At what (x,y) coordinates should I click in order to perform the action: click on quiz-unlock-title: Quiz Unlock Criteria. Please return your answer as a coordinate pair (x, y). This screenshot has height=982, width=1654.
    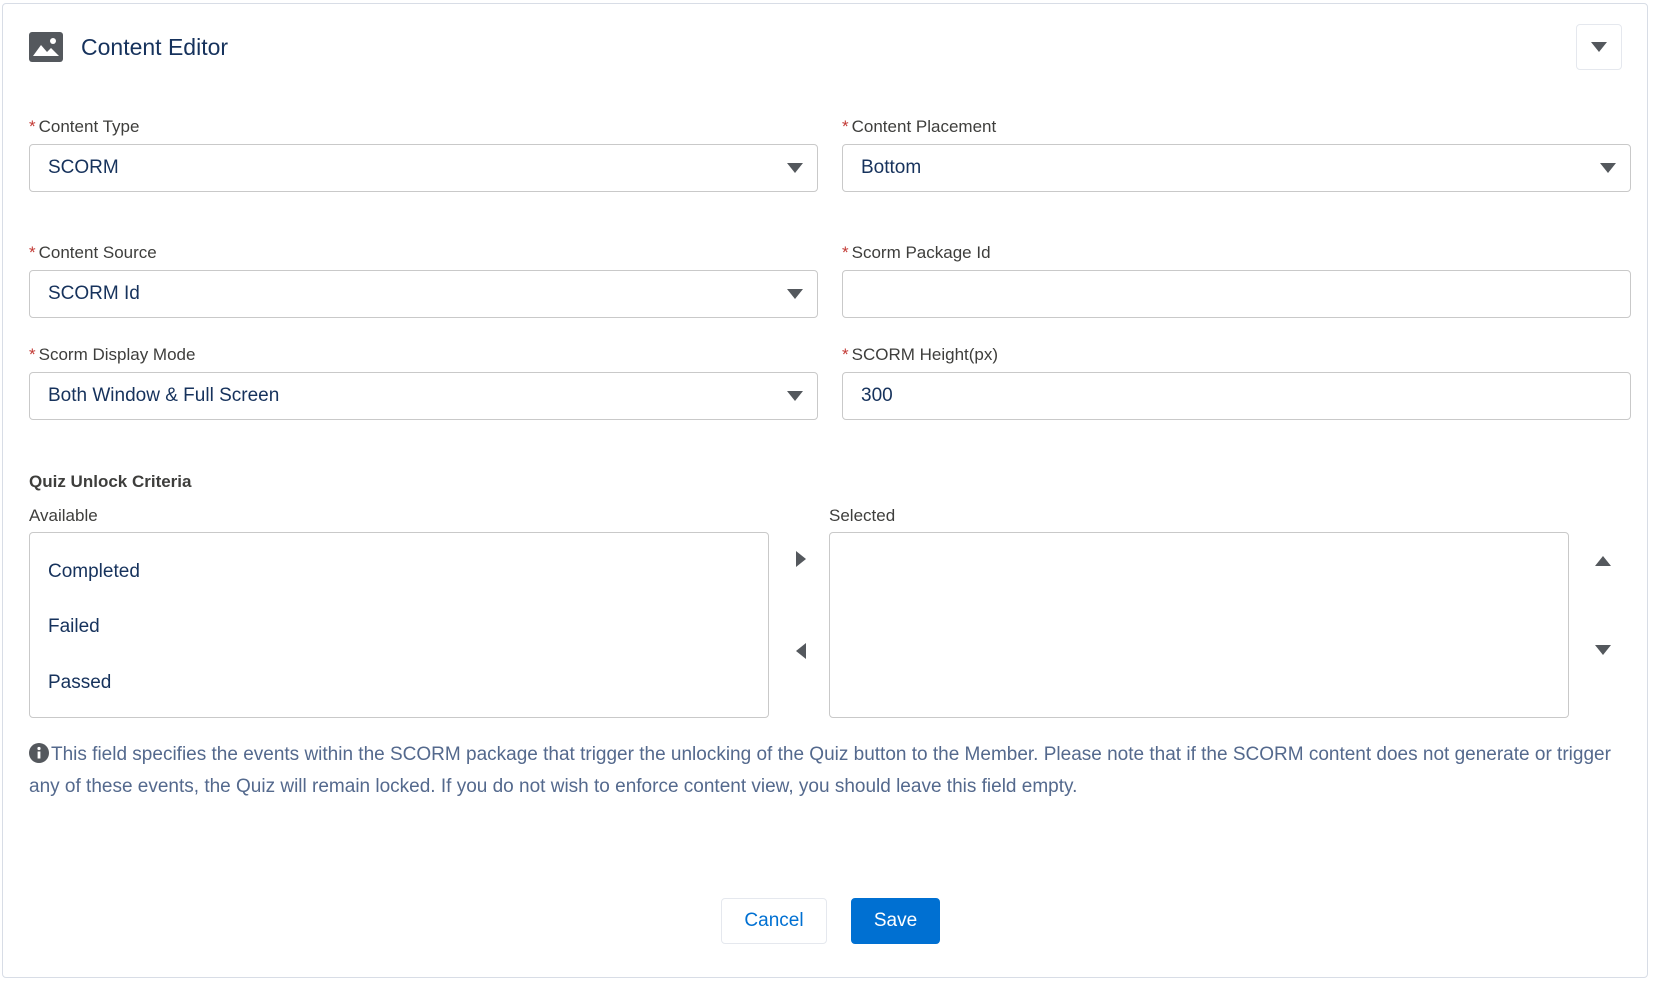
    Looking at the image, I should click on (110, 481).